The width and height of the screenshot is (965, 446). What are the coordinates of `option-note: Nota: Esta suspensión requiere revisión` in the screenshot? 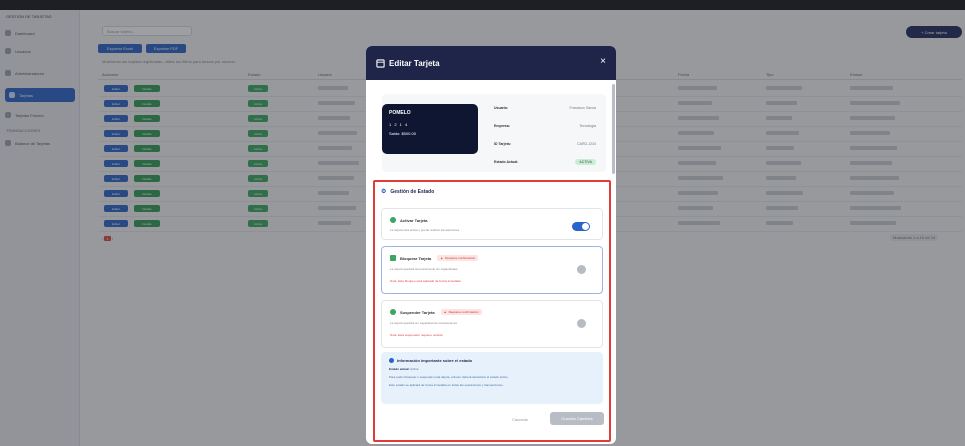 It's located at (417, 335).